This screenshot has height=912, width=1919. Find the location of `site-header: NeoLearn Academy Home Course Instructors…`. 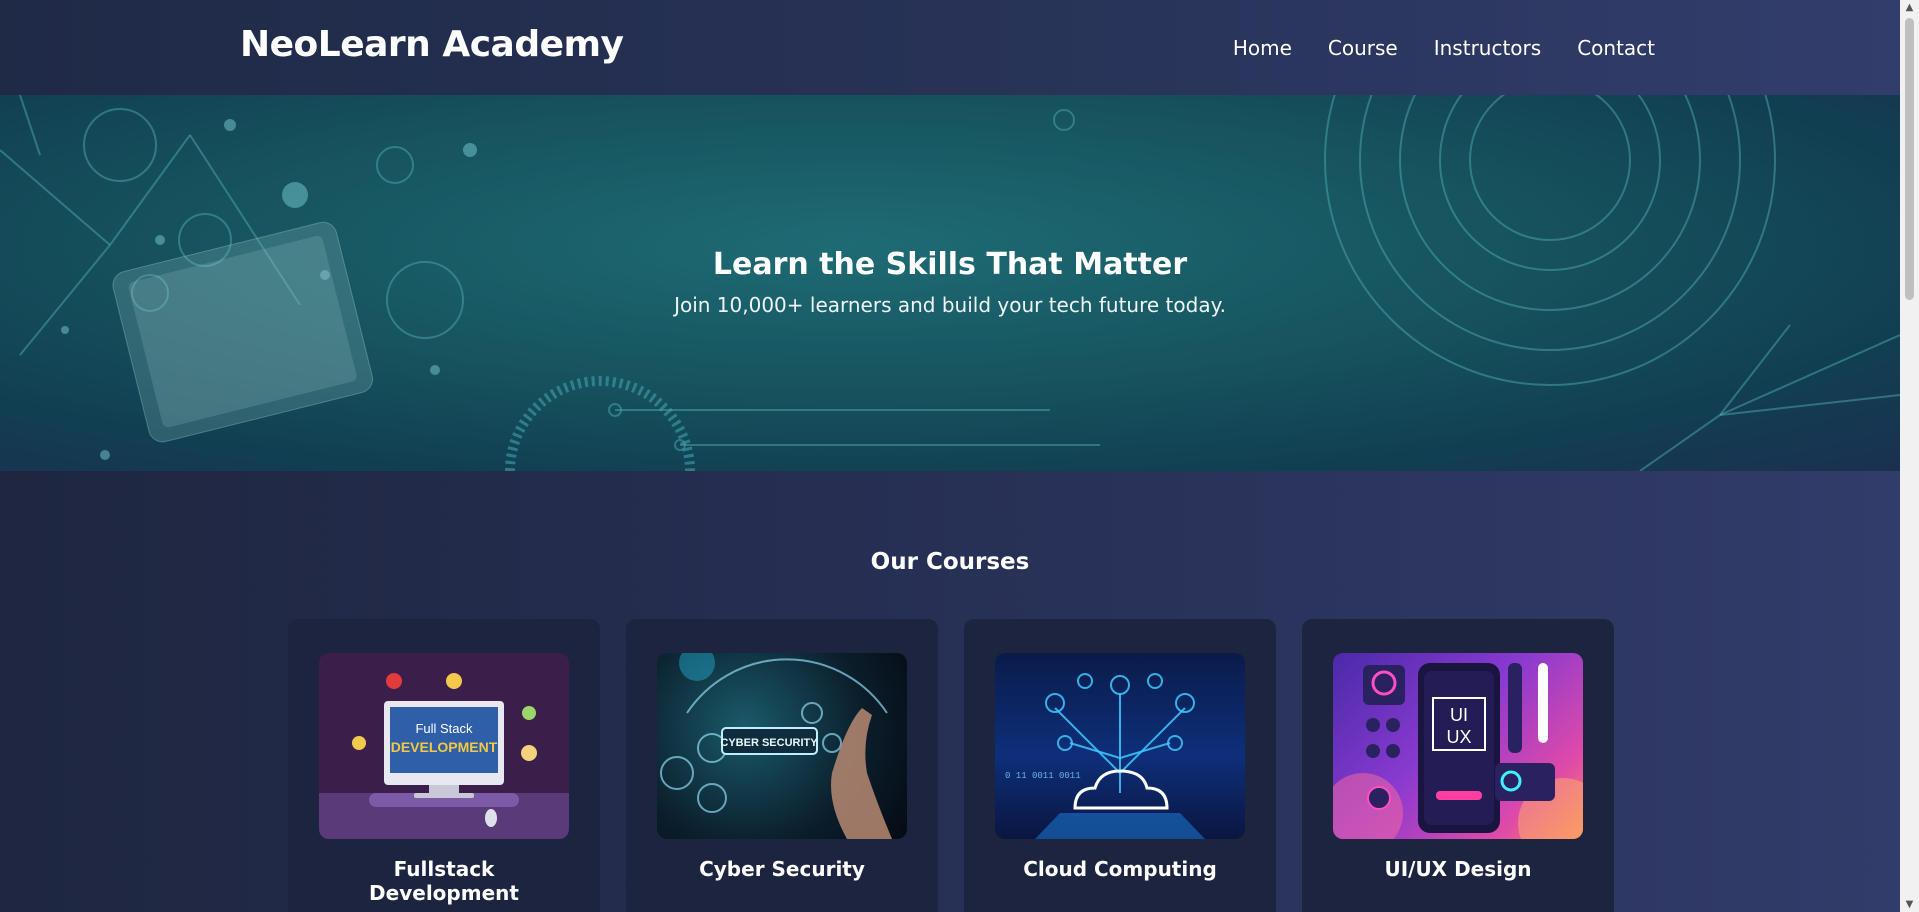

site-header: NeoLearn Academy Home Course Instructors… is located at coordinates (950, 47).